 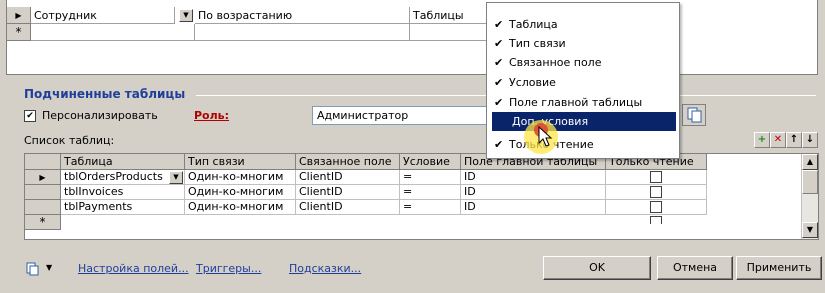 What do you see at coordinates (546, 136) in the screenshot?
I see `mouse-cursor-icon` at bounding box center [546, 136].